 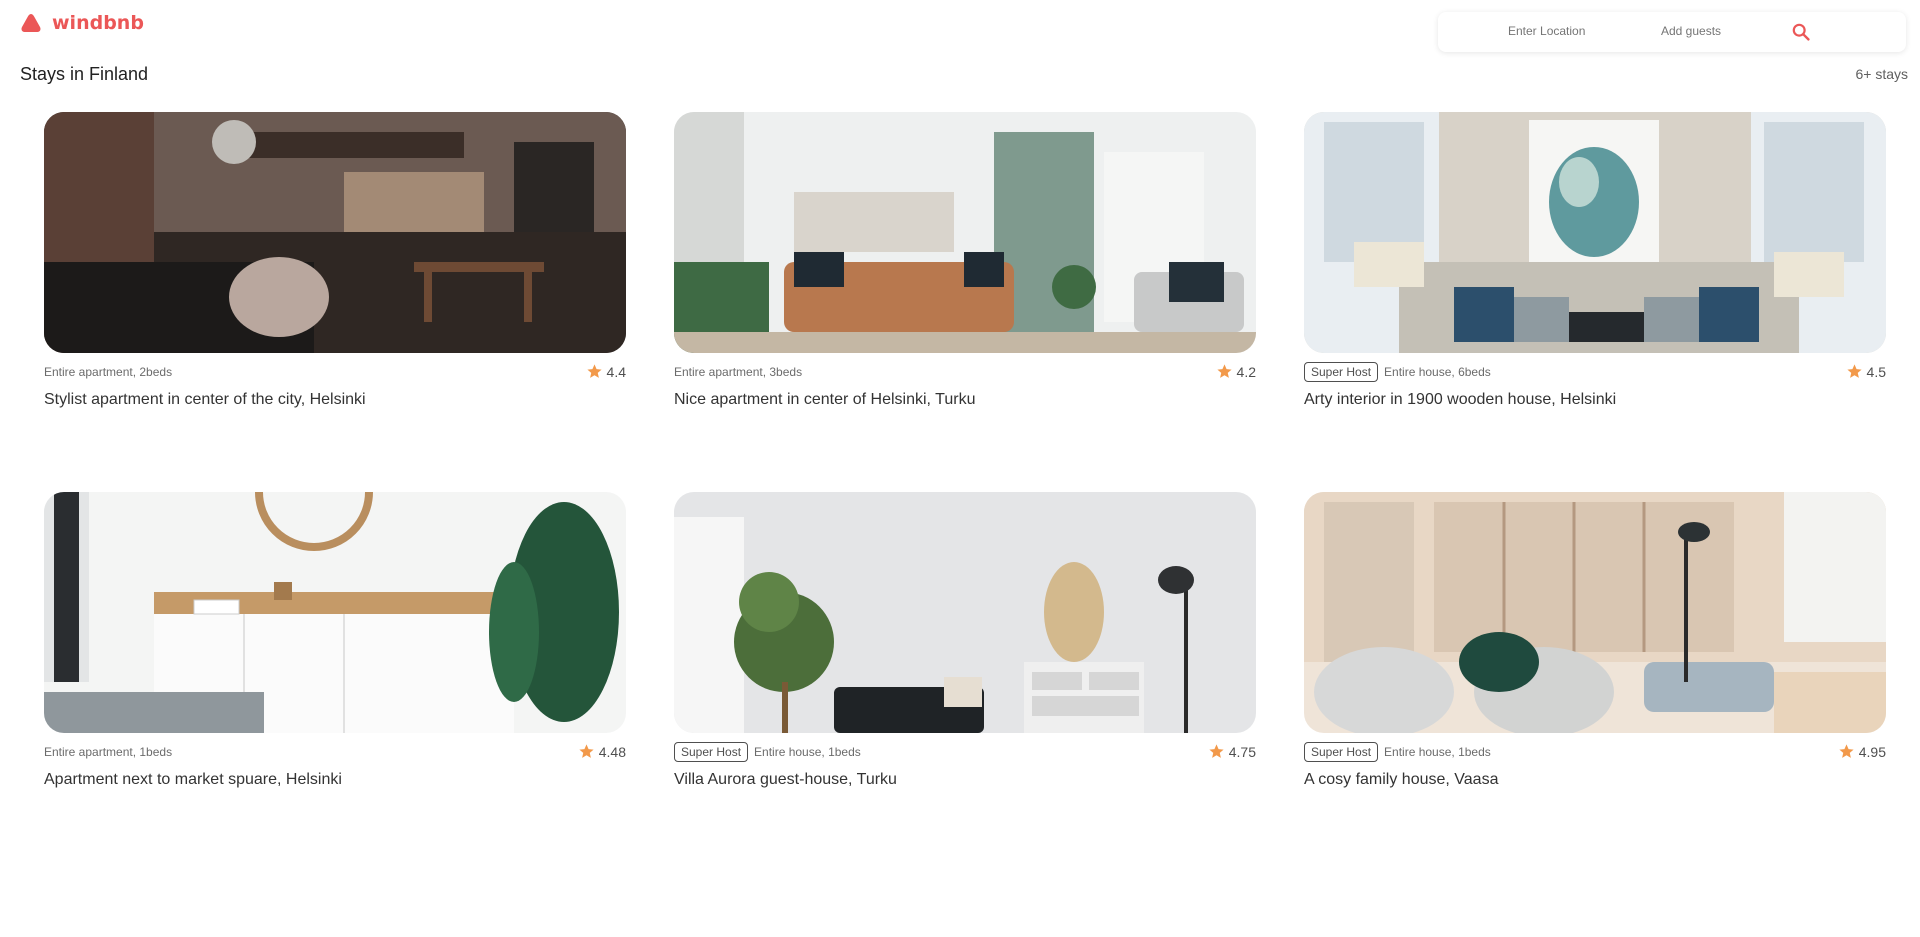 I want to click on stay-type: Entire house, 6beds, so click(x=1437, y=372).